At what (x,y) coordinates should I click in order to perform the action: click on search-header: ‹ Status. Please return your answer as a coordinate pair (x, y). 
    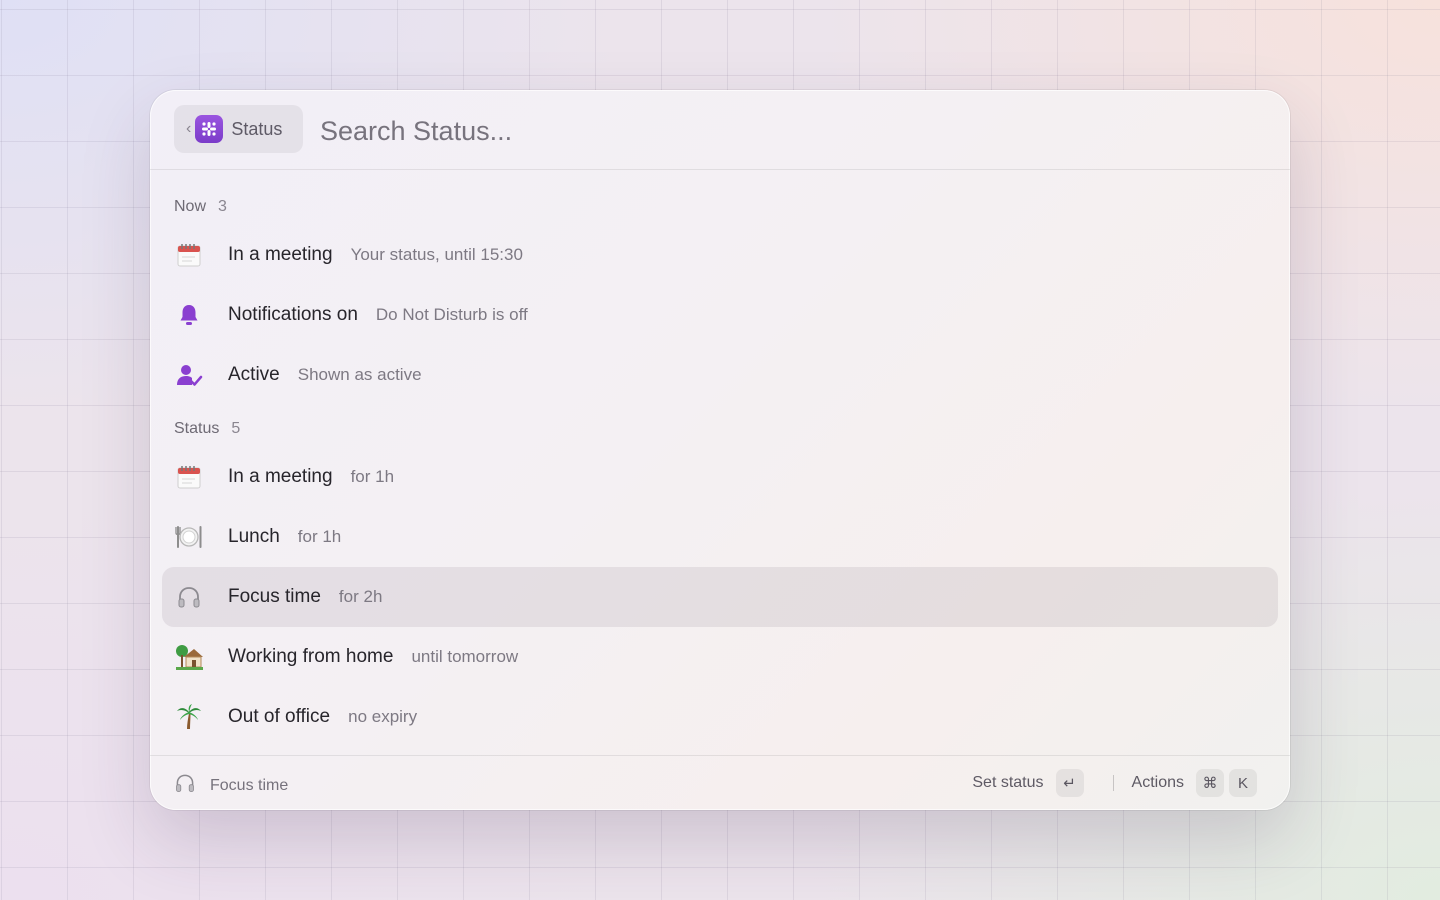
    Looking at the image, I should click on (720, 130).